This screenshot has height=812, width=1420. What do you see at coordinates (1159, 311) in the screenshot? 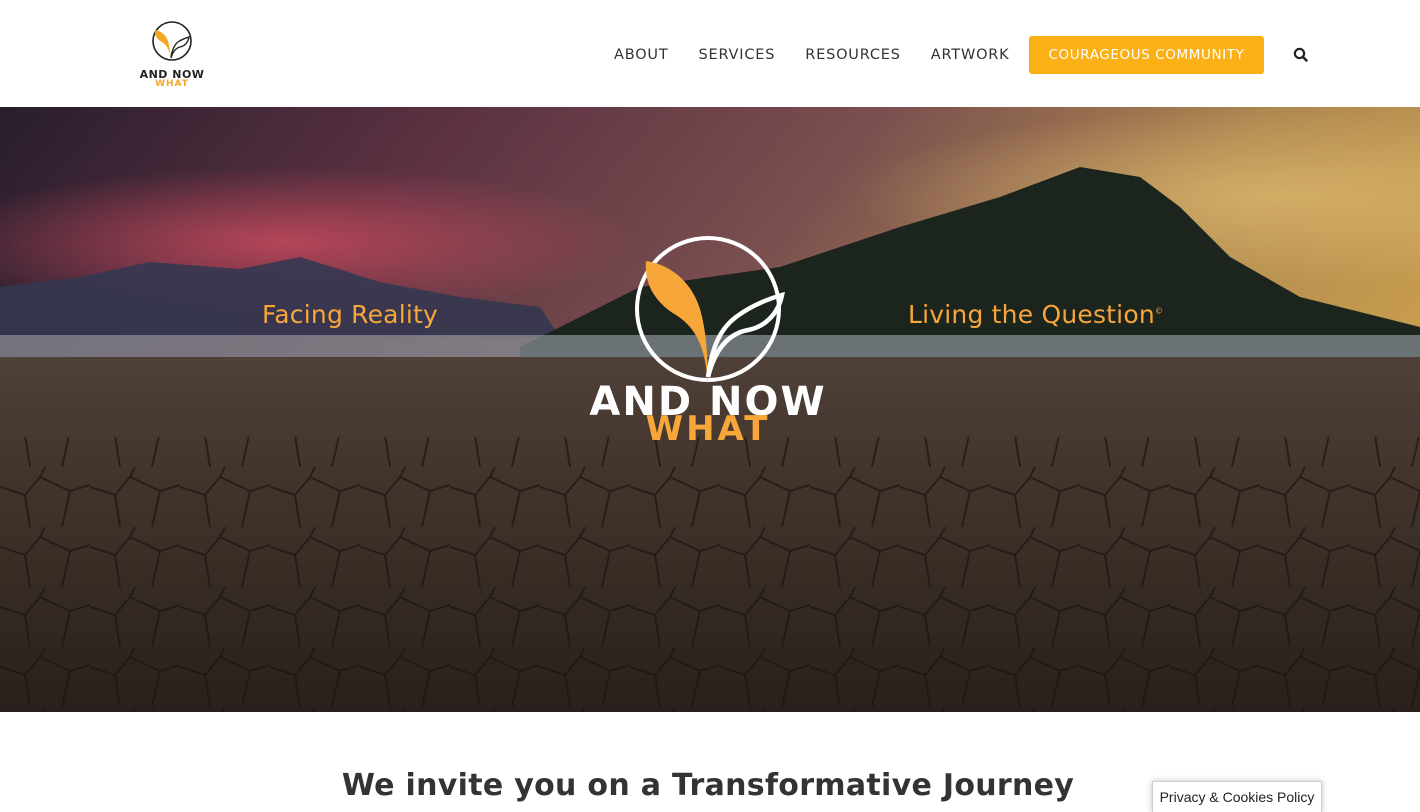
I see `hero-tagline-right-mark: ©` at bounding box center [1159, 311].